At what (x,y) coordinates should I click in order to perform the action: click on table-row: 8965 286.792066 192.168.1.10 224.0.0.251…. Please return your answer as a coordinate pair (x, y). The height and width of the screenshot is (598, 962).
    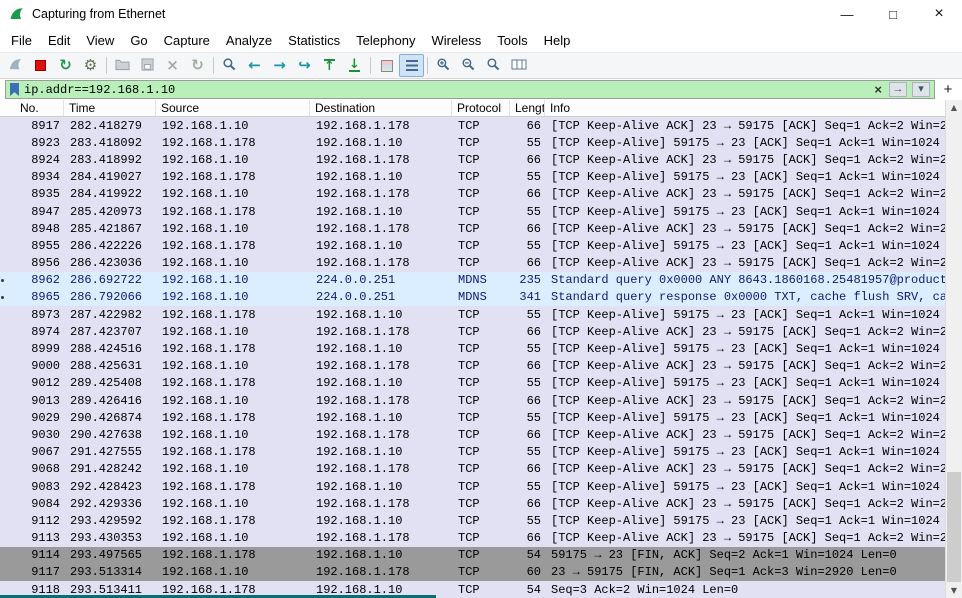
    Looking at the image, I should click on (472, 297).